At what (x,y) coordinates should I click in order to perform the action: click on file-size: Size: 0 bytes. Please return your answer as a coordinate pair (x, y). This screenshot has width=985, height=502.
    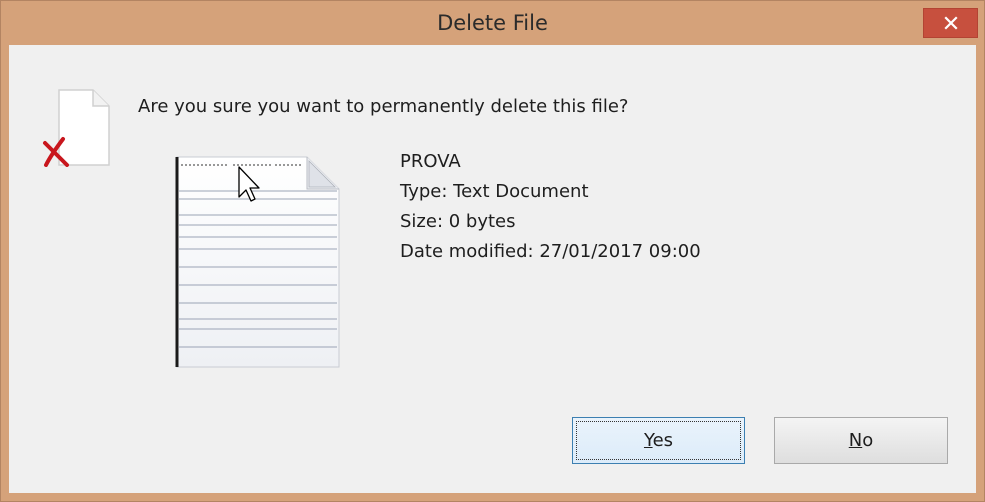
    Looking at the image, I should click on (458, 221).